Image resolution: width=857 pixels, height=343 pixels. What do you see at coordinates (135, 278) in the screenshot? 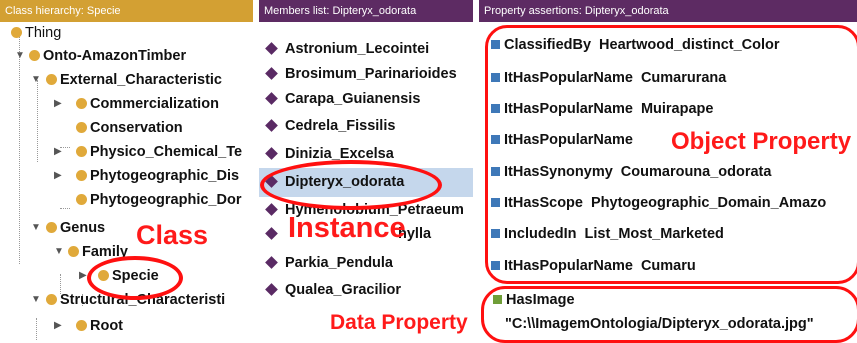
I see `highlight-oval-specie` at bounding box center [135, 278].